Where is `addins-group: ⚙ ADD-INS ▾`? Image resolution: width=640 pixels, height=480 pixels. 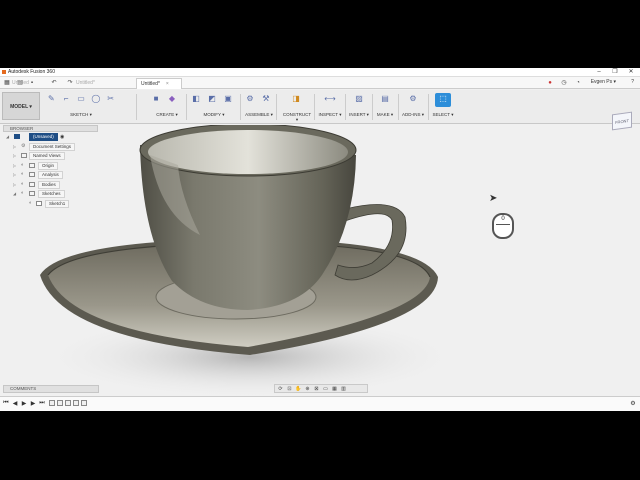
addins-group: ⚙ ADD-INS ▾ is located at coordinates (413, 107).